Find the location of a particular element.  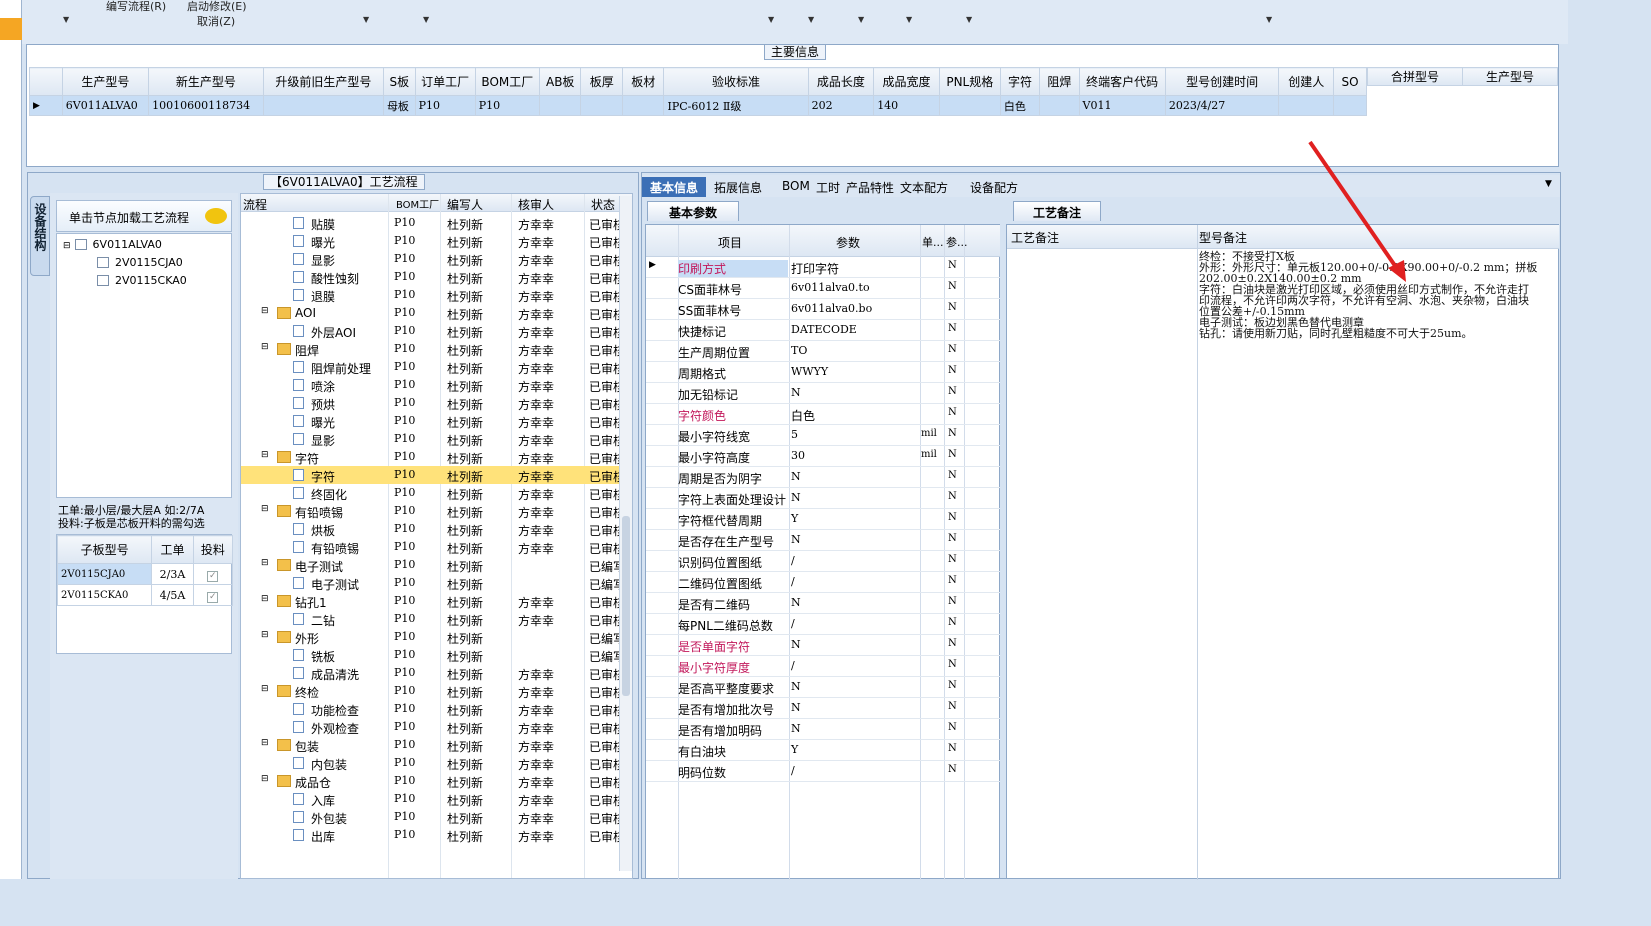

param-row: 是否存在生产型号 N N is located at coordinates (823, 540).